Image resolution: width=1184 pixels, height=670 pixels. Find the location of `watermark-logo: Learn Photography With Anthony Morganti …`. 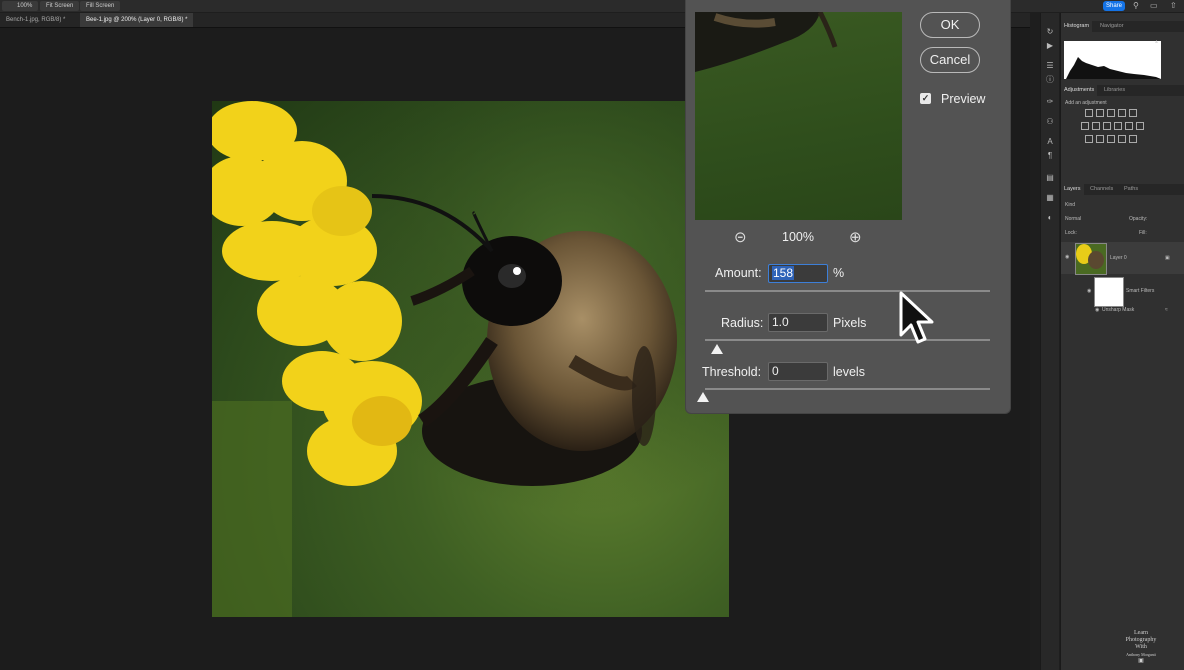

watermark-logo: Learn Photography With Anthony Morganti … is located at coordinates (1141, 647).